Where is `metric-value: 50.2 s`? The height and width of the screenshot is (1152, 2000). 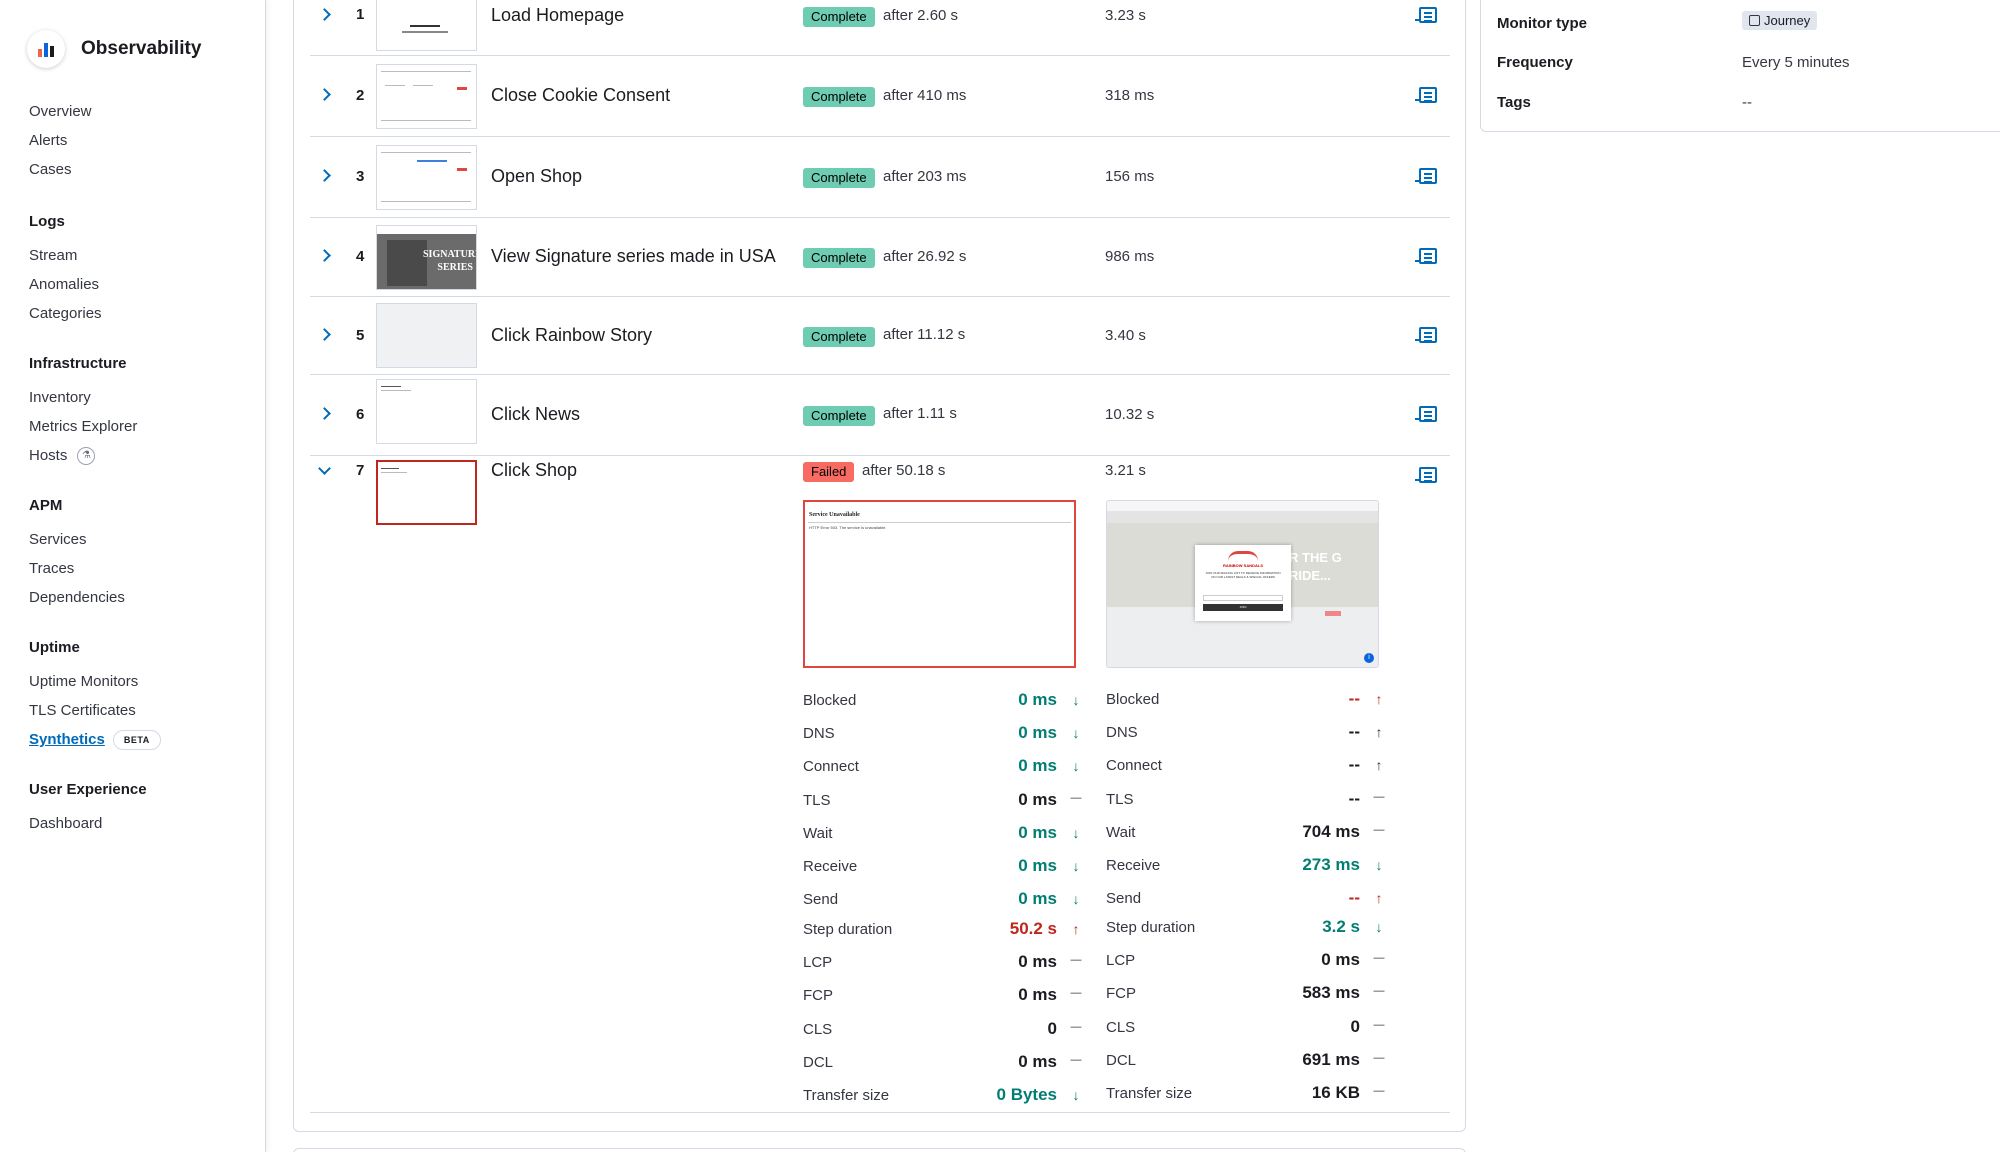 metric-value: 50.2 s is located at coordinates (1033, 928).